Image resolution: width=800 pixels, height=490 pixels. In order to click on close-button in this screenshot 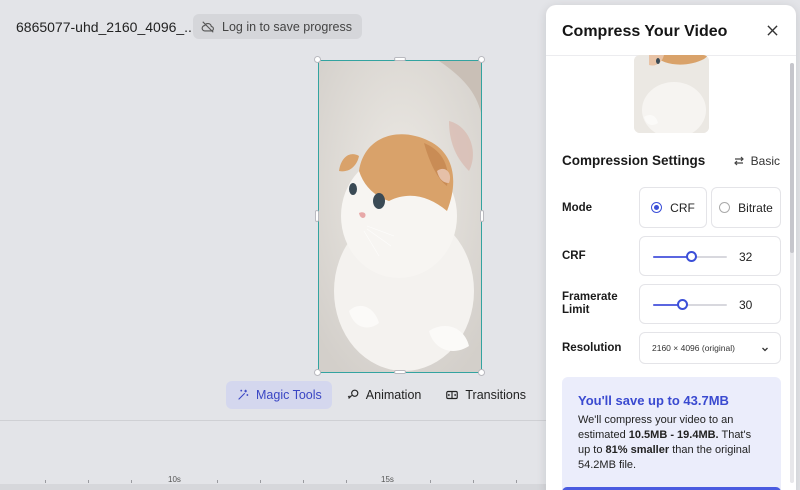, I will do `click(772, 30)`.